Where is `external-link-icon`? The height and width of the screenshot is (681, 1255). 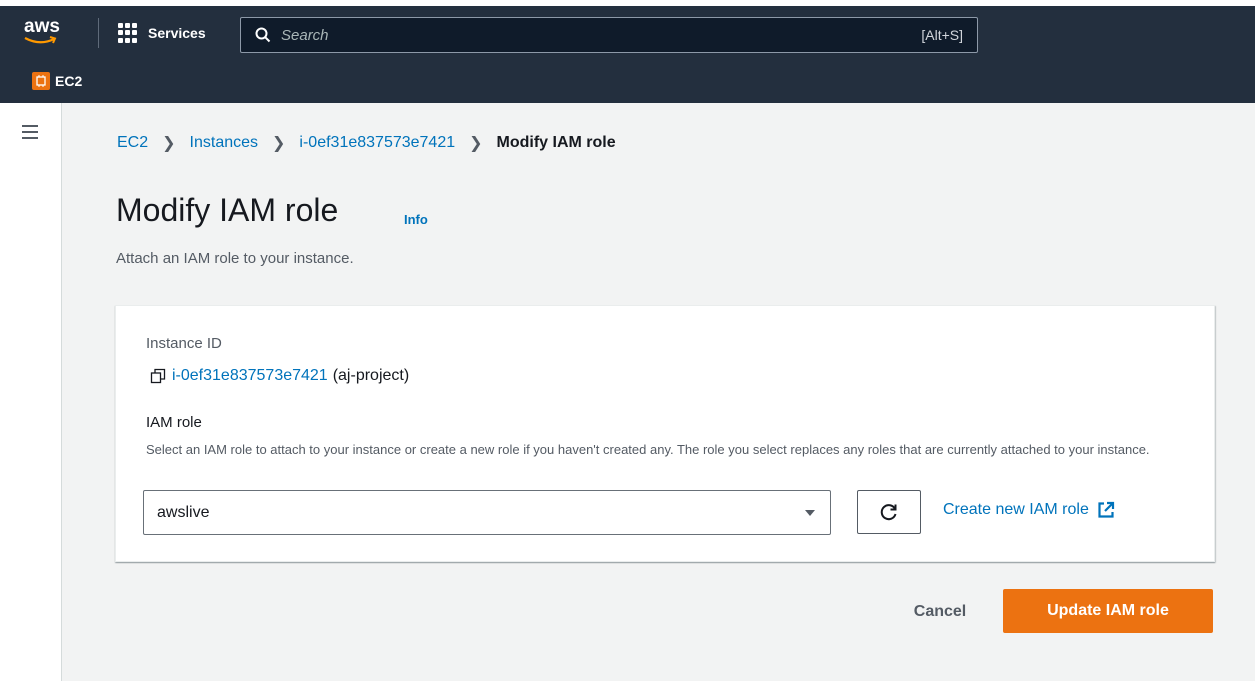
external-link-icon is located at coordinates (1106, 509).